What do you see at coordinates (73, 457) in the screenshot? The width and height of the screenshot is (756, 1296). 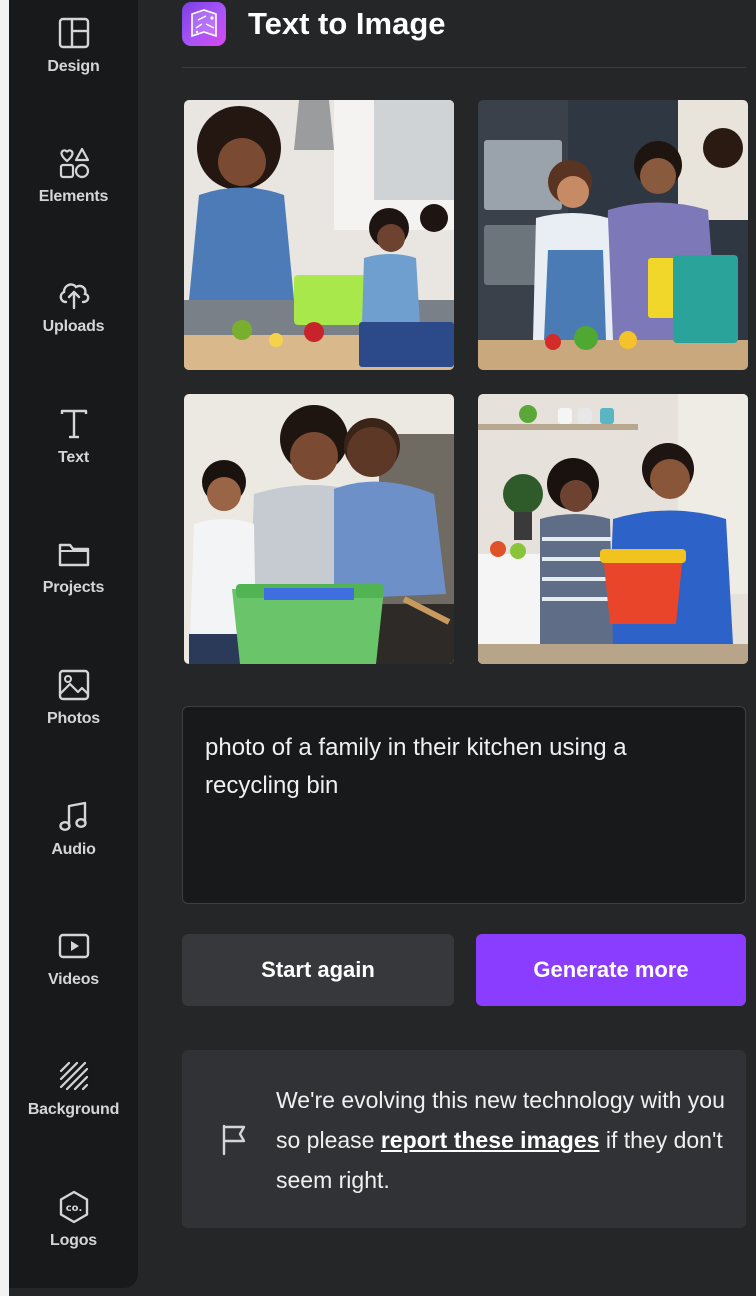 I see `sidebar-item-label: Text` at bounding box center [73, 457].